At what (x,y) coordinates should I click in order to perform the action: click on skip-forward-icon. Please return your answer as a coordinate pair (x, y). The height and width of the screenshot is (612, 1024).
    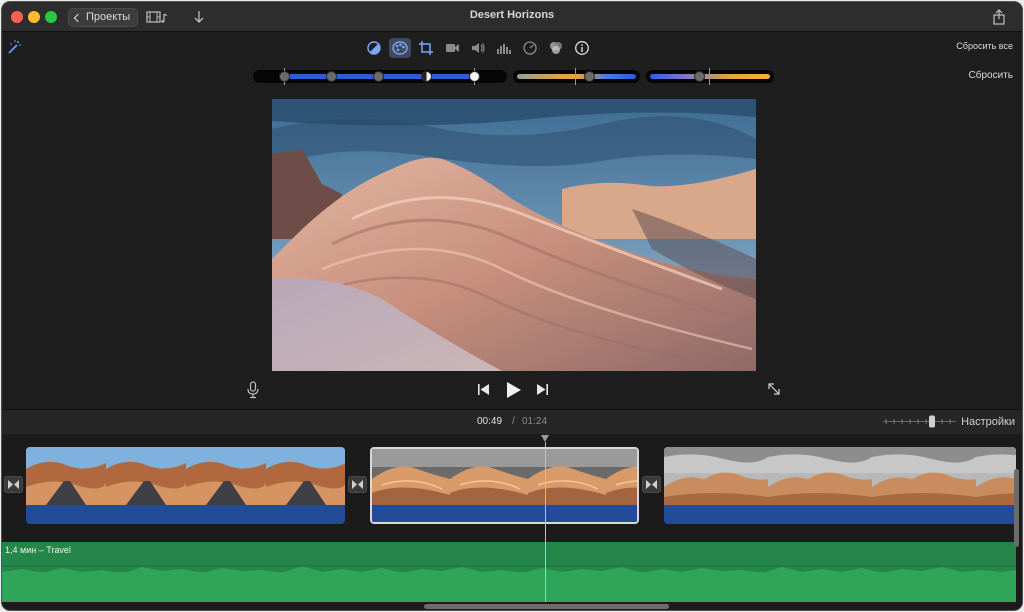
    Looking at the image, I should click on (542, 389).